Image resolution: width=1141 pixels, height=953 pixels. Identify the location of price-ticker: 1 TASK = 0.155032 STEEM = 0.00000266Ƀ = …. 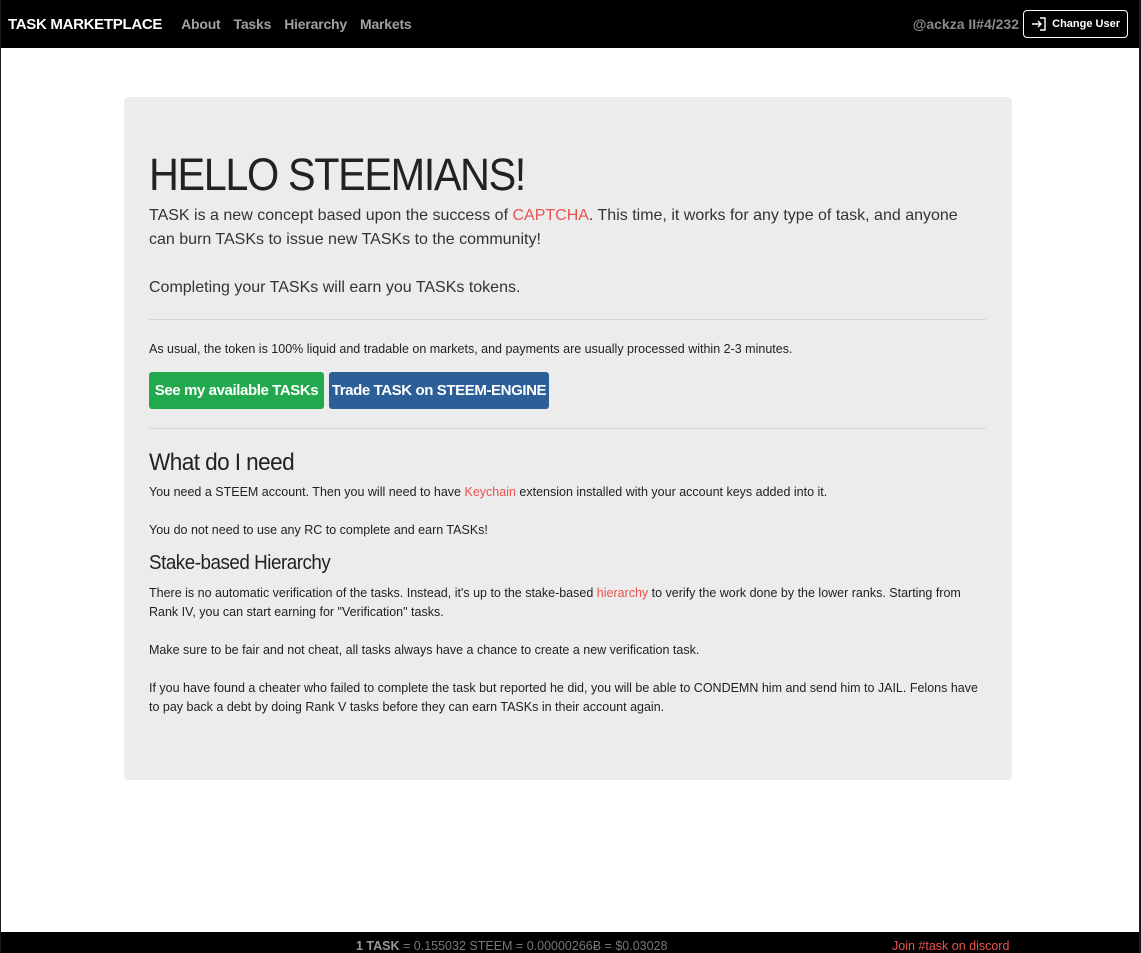
(511, 946).